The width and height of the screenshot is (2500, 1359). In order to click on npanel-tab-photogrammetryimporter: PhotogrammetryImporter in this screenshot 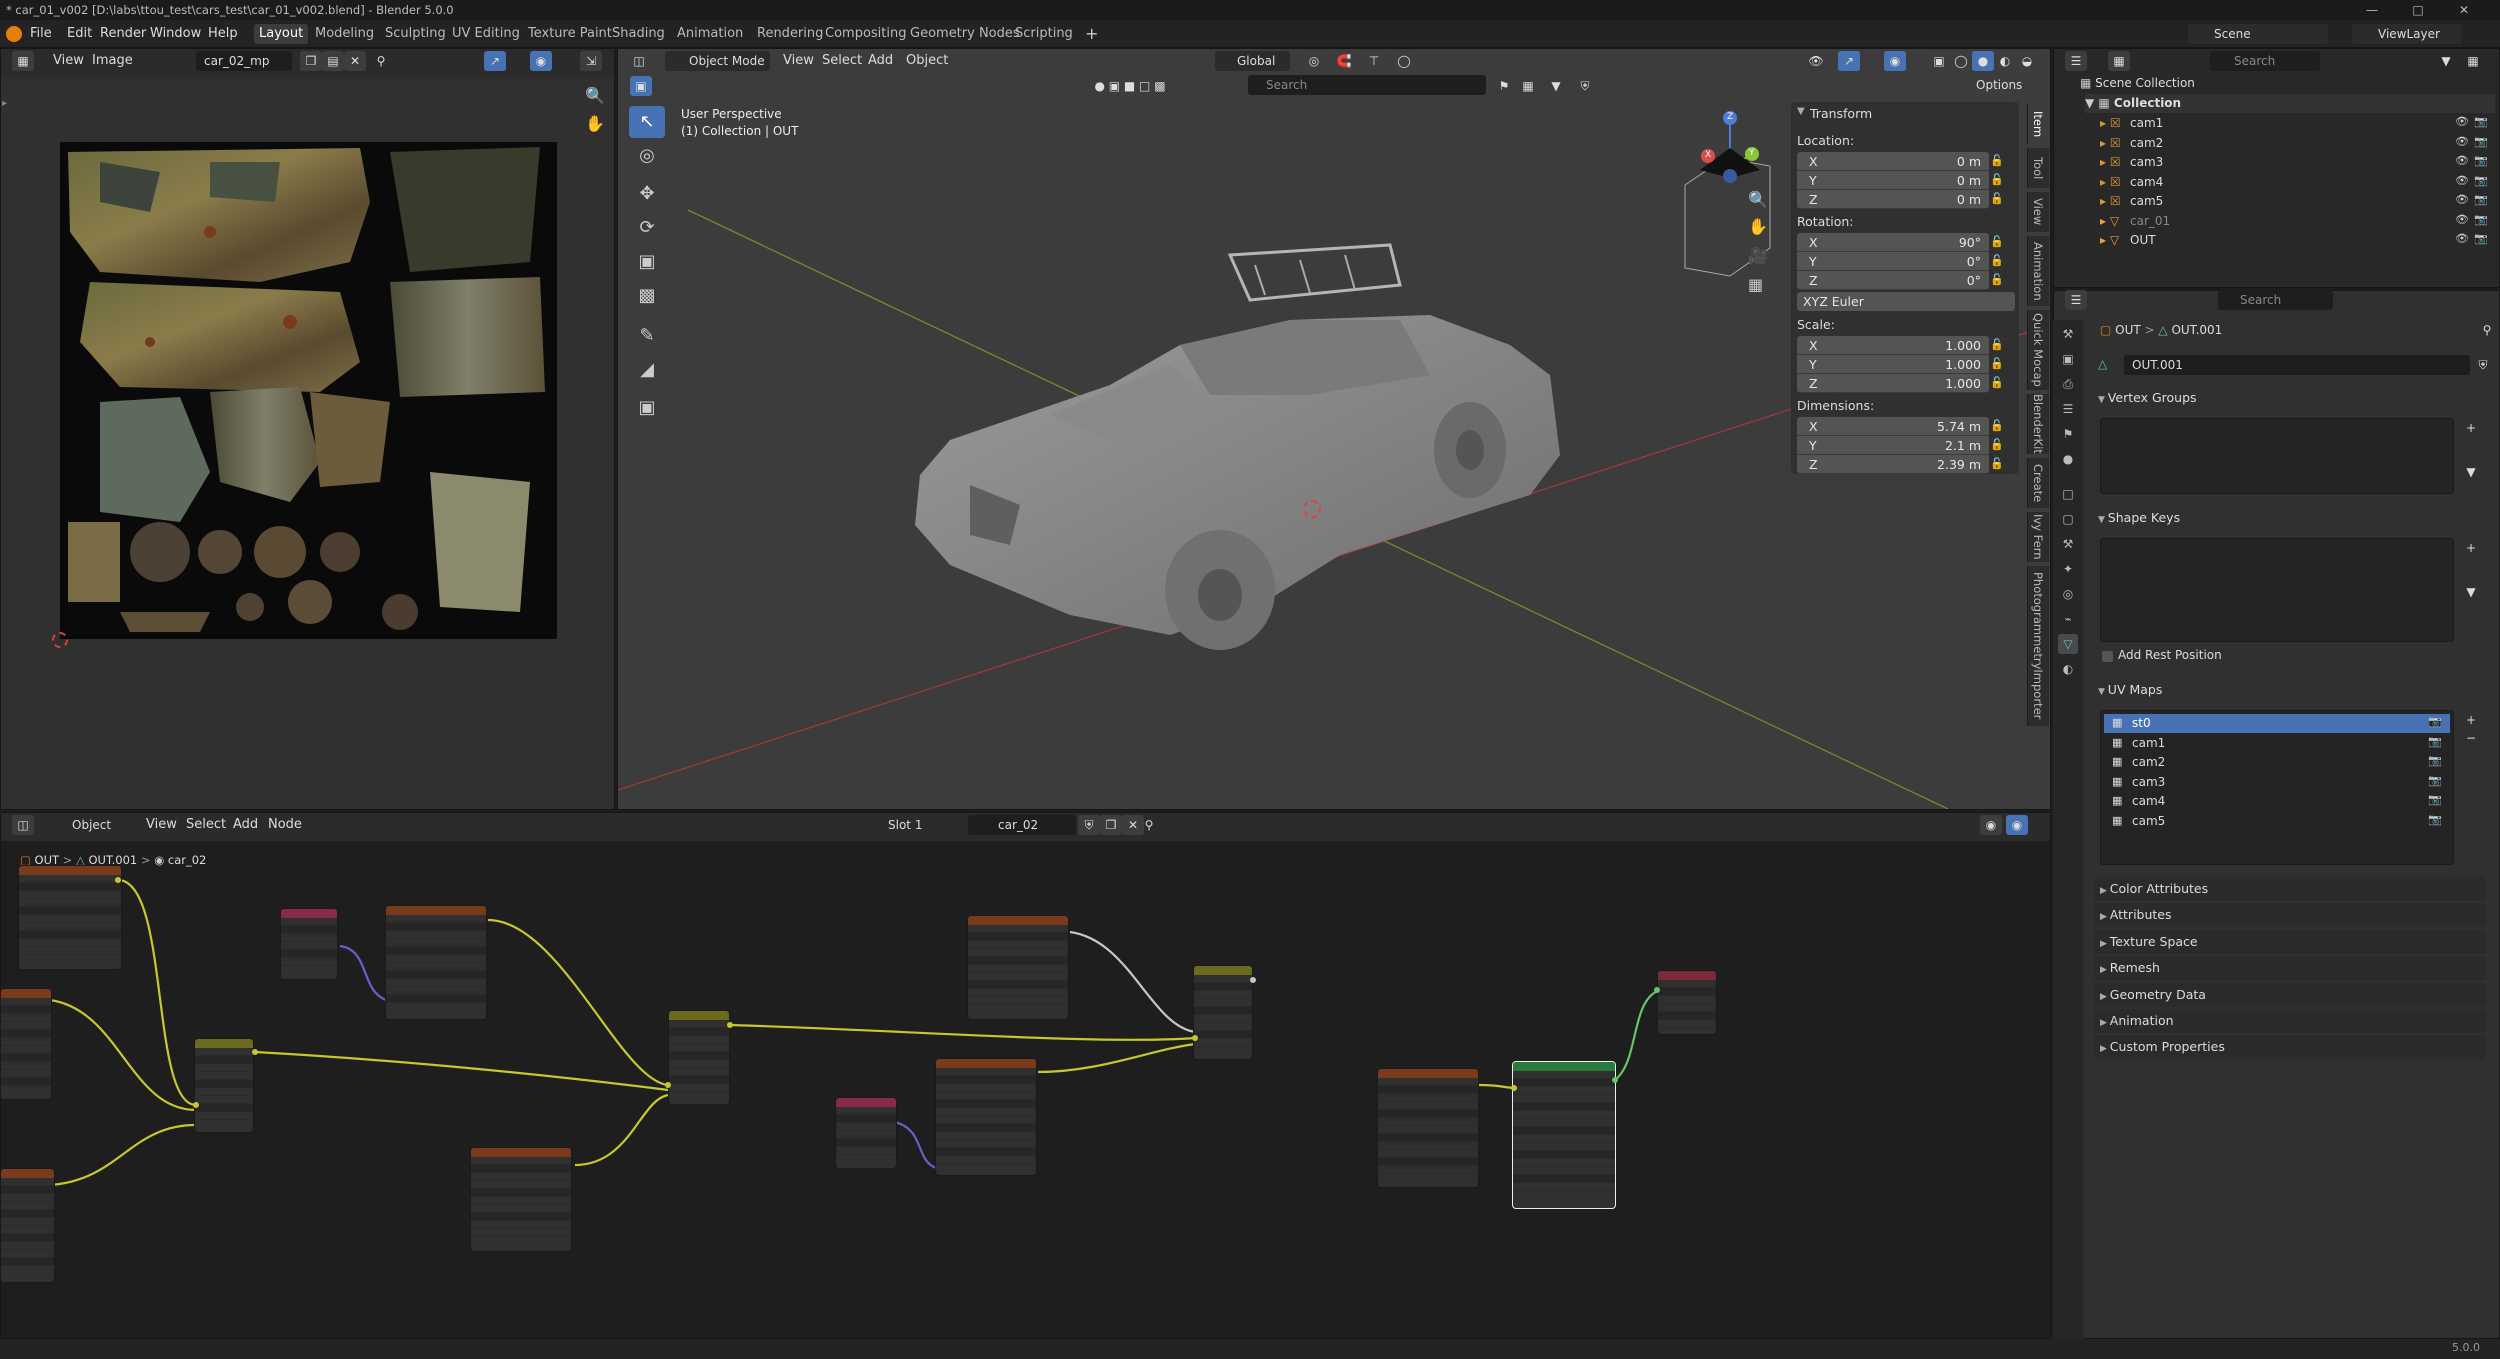, I will do `click(2038, 646)`.